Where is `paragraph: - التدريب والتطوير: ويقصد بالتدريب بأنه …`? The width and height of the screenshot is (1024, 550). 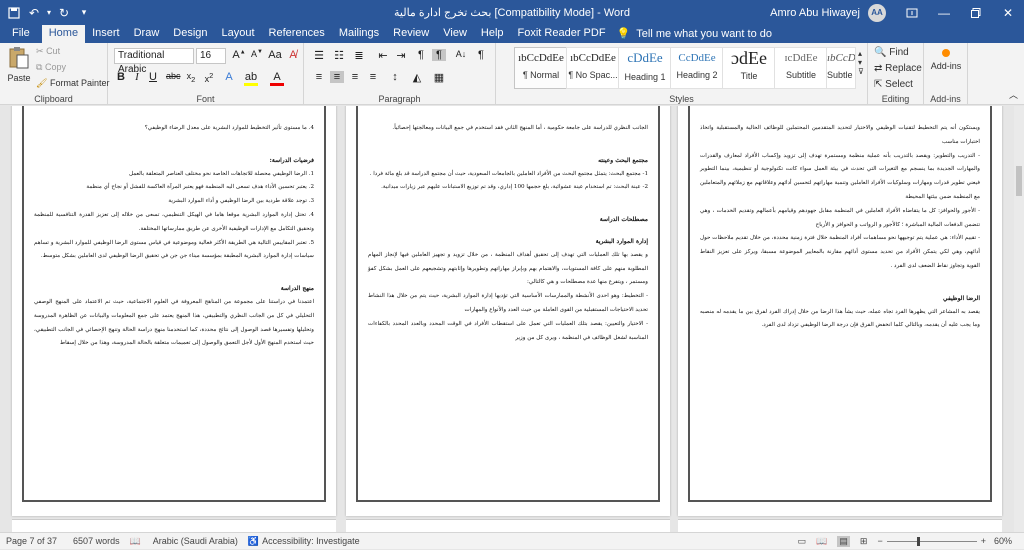 paragraph: - التدريب والتطوير: ويقصد بالتدريب بأنه … is located at coordinates (840, 177).